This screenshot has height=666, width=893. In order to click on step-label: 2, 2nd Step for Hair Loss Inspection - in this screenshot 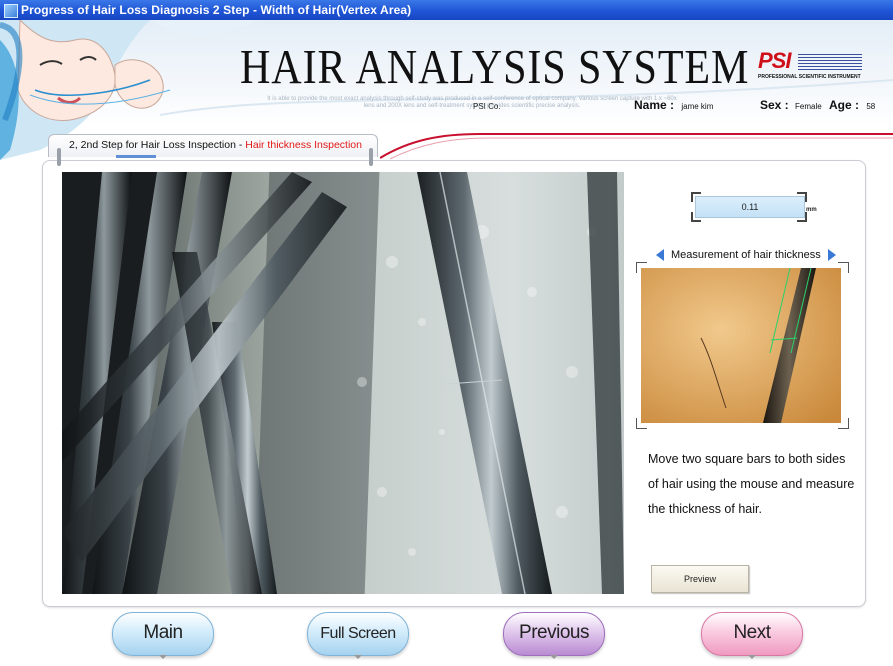, I will do `click(157, 145)`.